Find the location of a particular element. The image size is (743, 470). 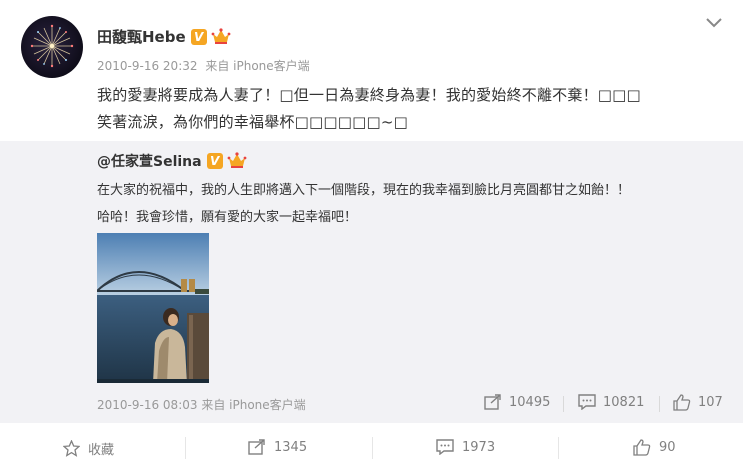

like-count: 90 is located at coordinates (667, 447).